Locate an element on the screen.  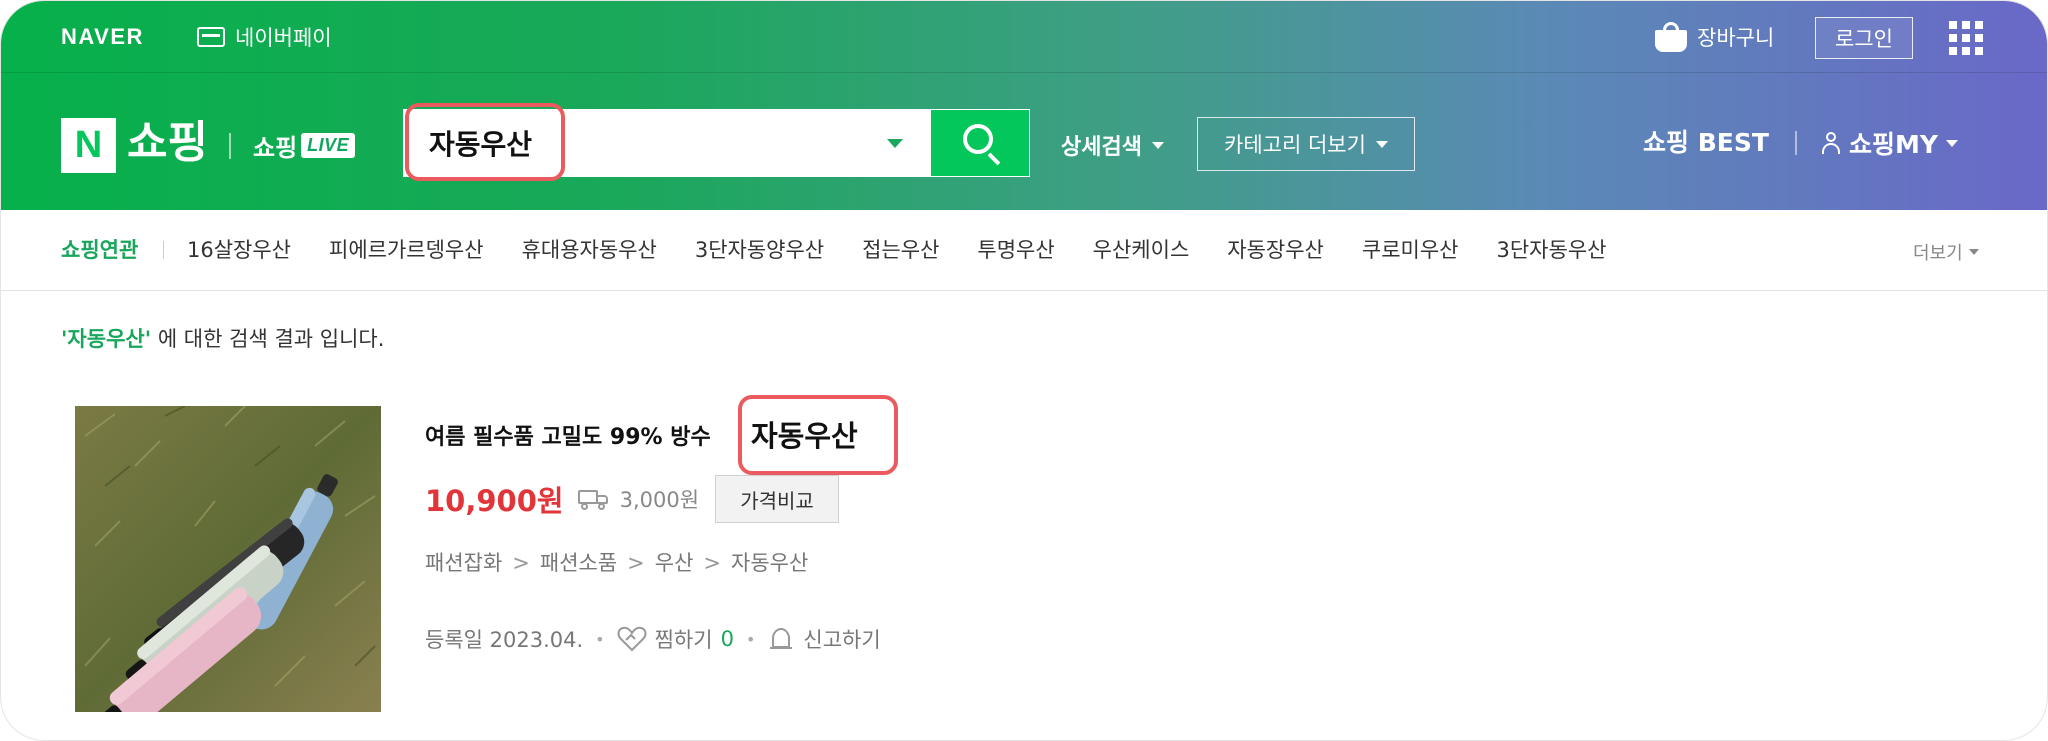
search-input is located at coordinates (644, 143).